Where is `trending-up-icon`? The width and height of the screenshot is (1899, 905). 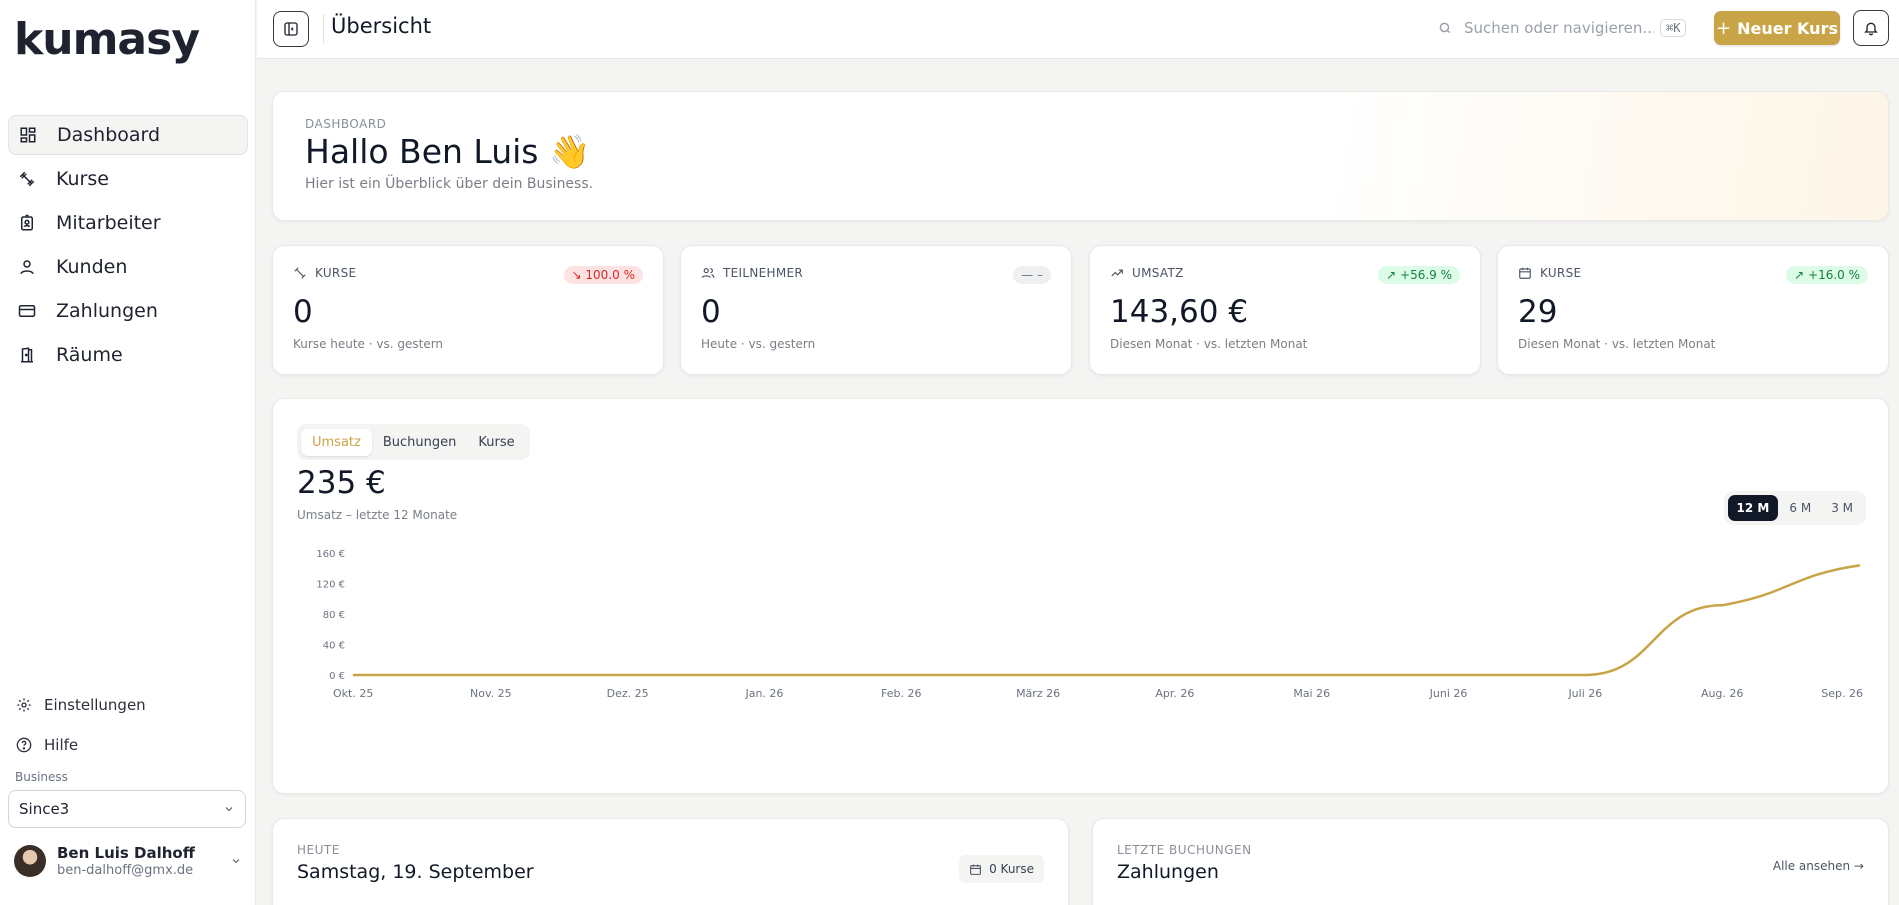
trending-up-icon is located at coordinates (1117, 273).